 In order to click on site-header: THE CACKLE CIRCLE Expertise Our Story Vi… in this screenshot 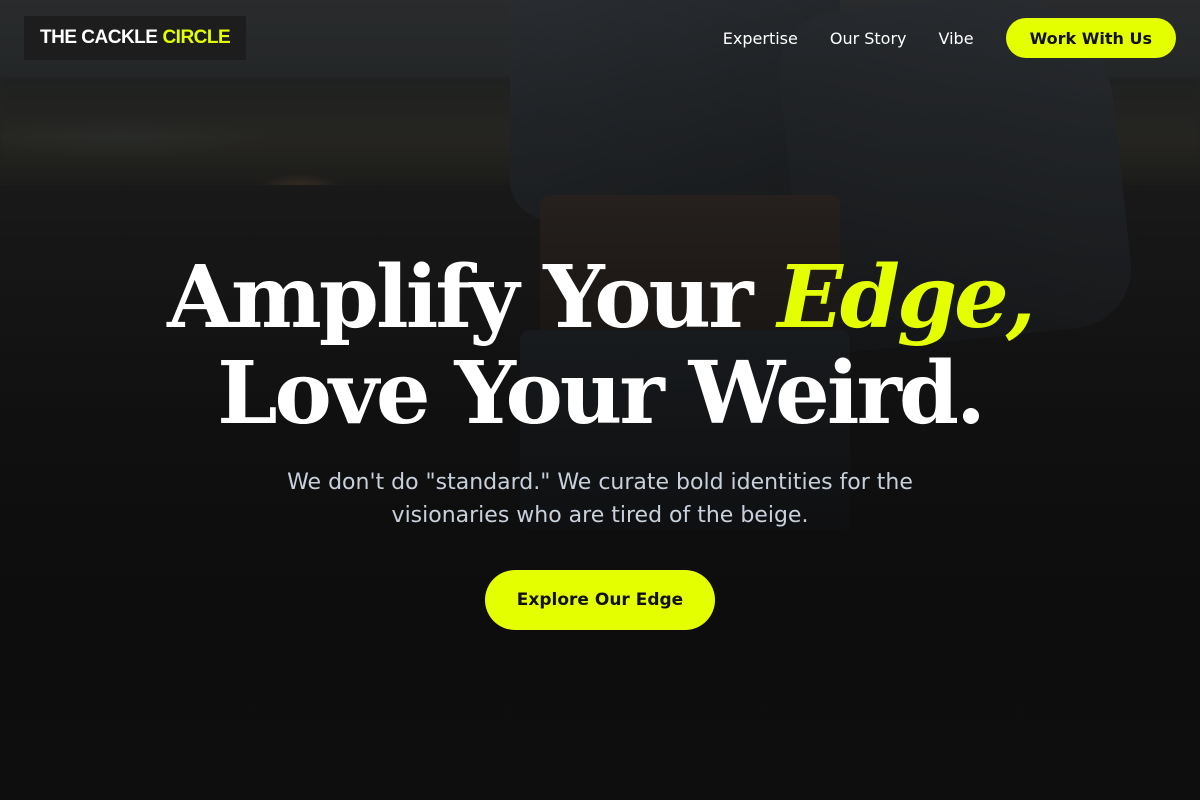, I will do `click(600, 38)`.